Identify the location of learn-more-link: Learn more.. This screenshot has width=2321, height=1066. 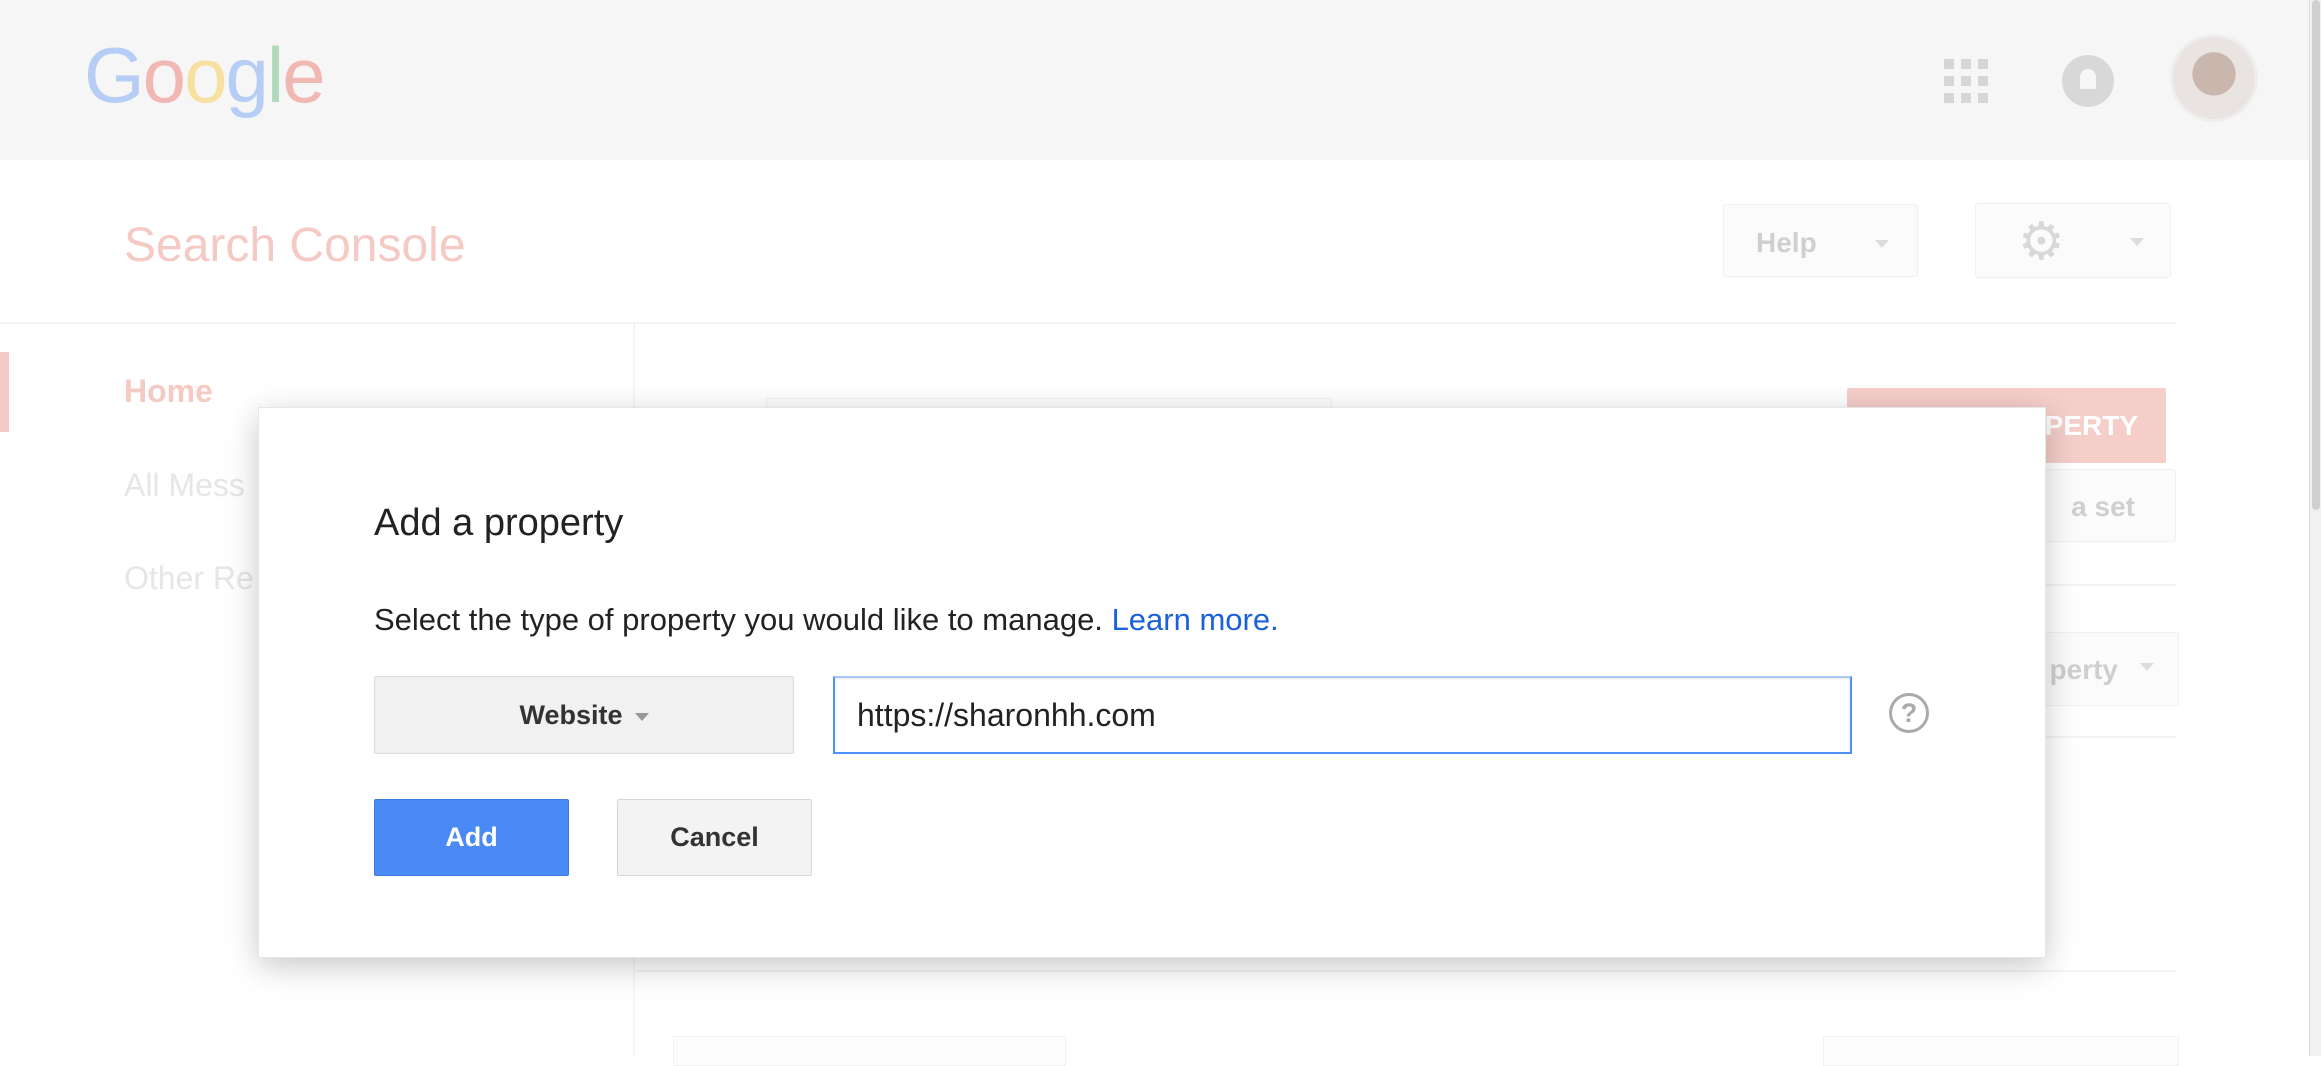
(1195, 619).